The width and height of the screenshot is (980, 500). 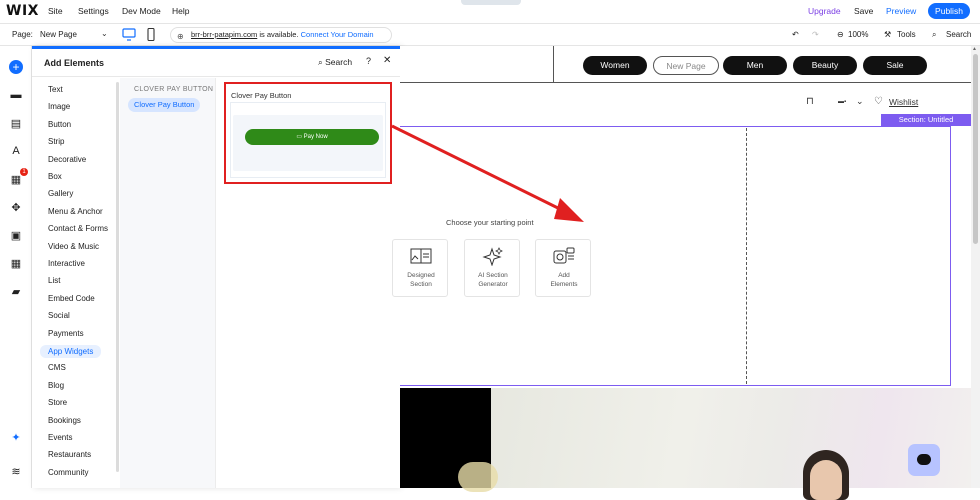 I want to click on category-embed-code: Embed Code, so click(x=71, y=299).